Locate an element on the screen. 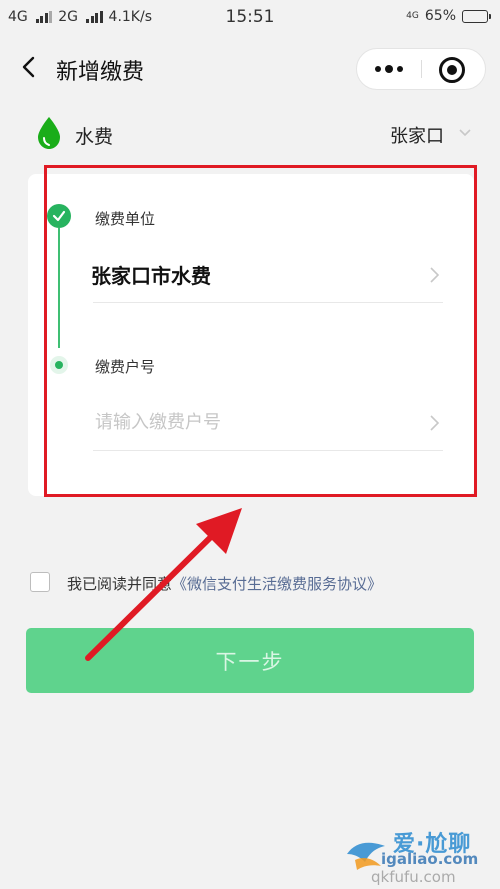  nav-bar: 新增缴费 is located at coordinates (250, 69).